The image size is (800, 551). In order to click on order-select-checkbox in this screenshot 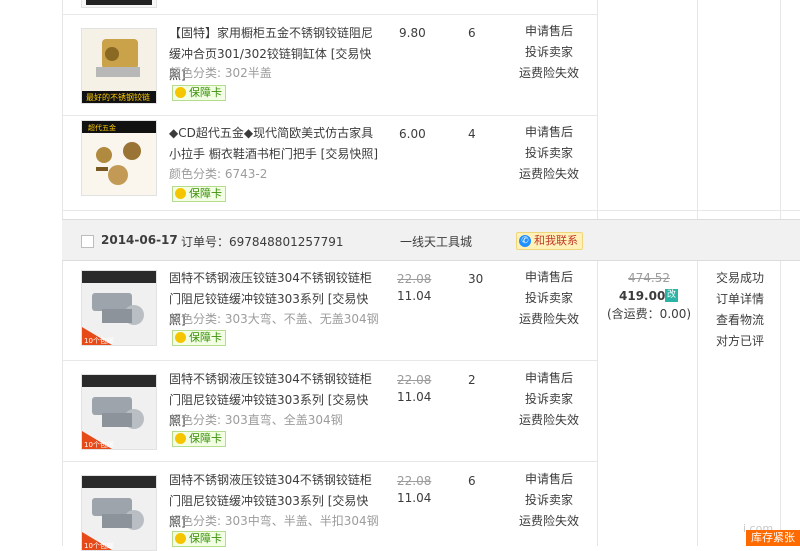, I will do `click(87, 241)`.